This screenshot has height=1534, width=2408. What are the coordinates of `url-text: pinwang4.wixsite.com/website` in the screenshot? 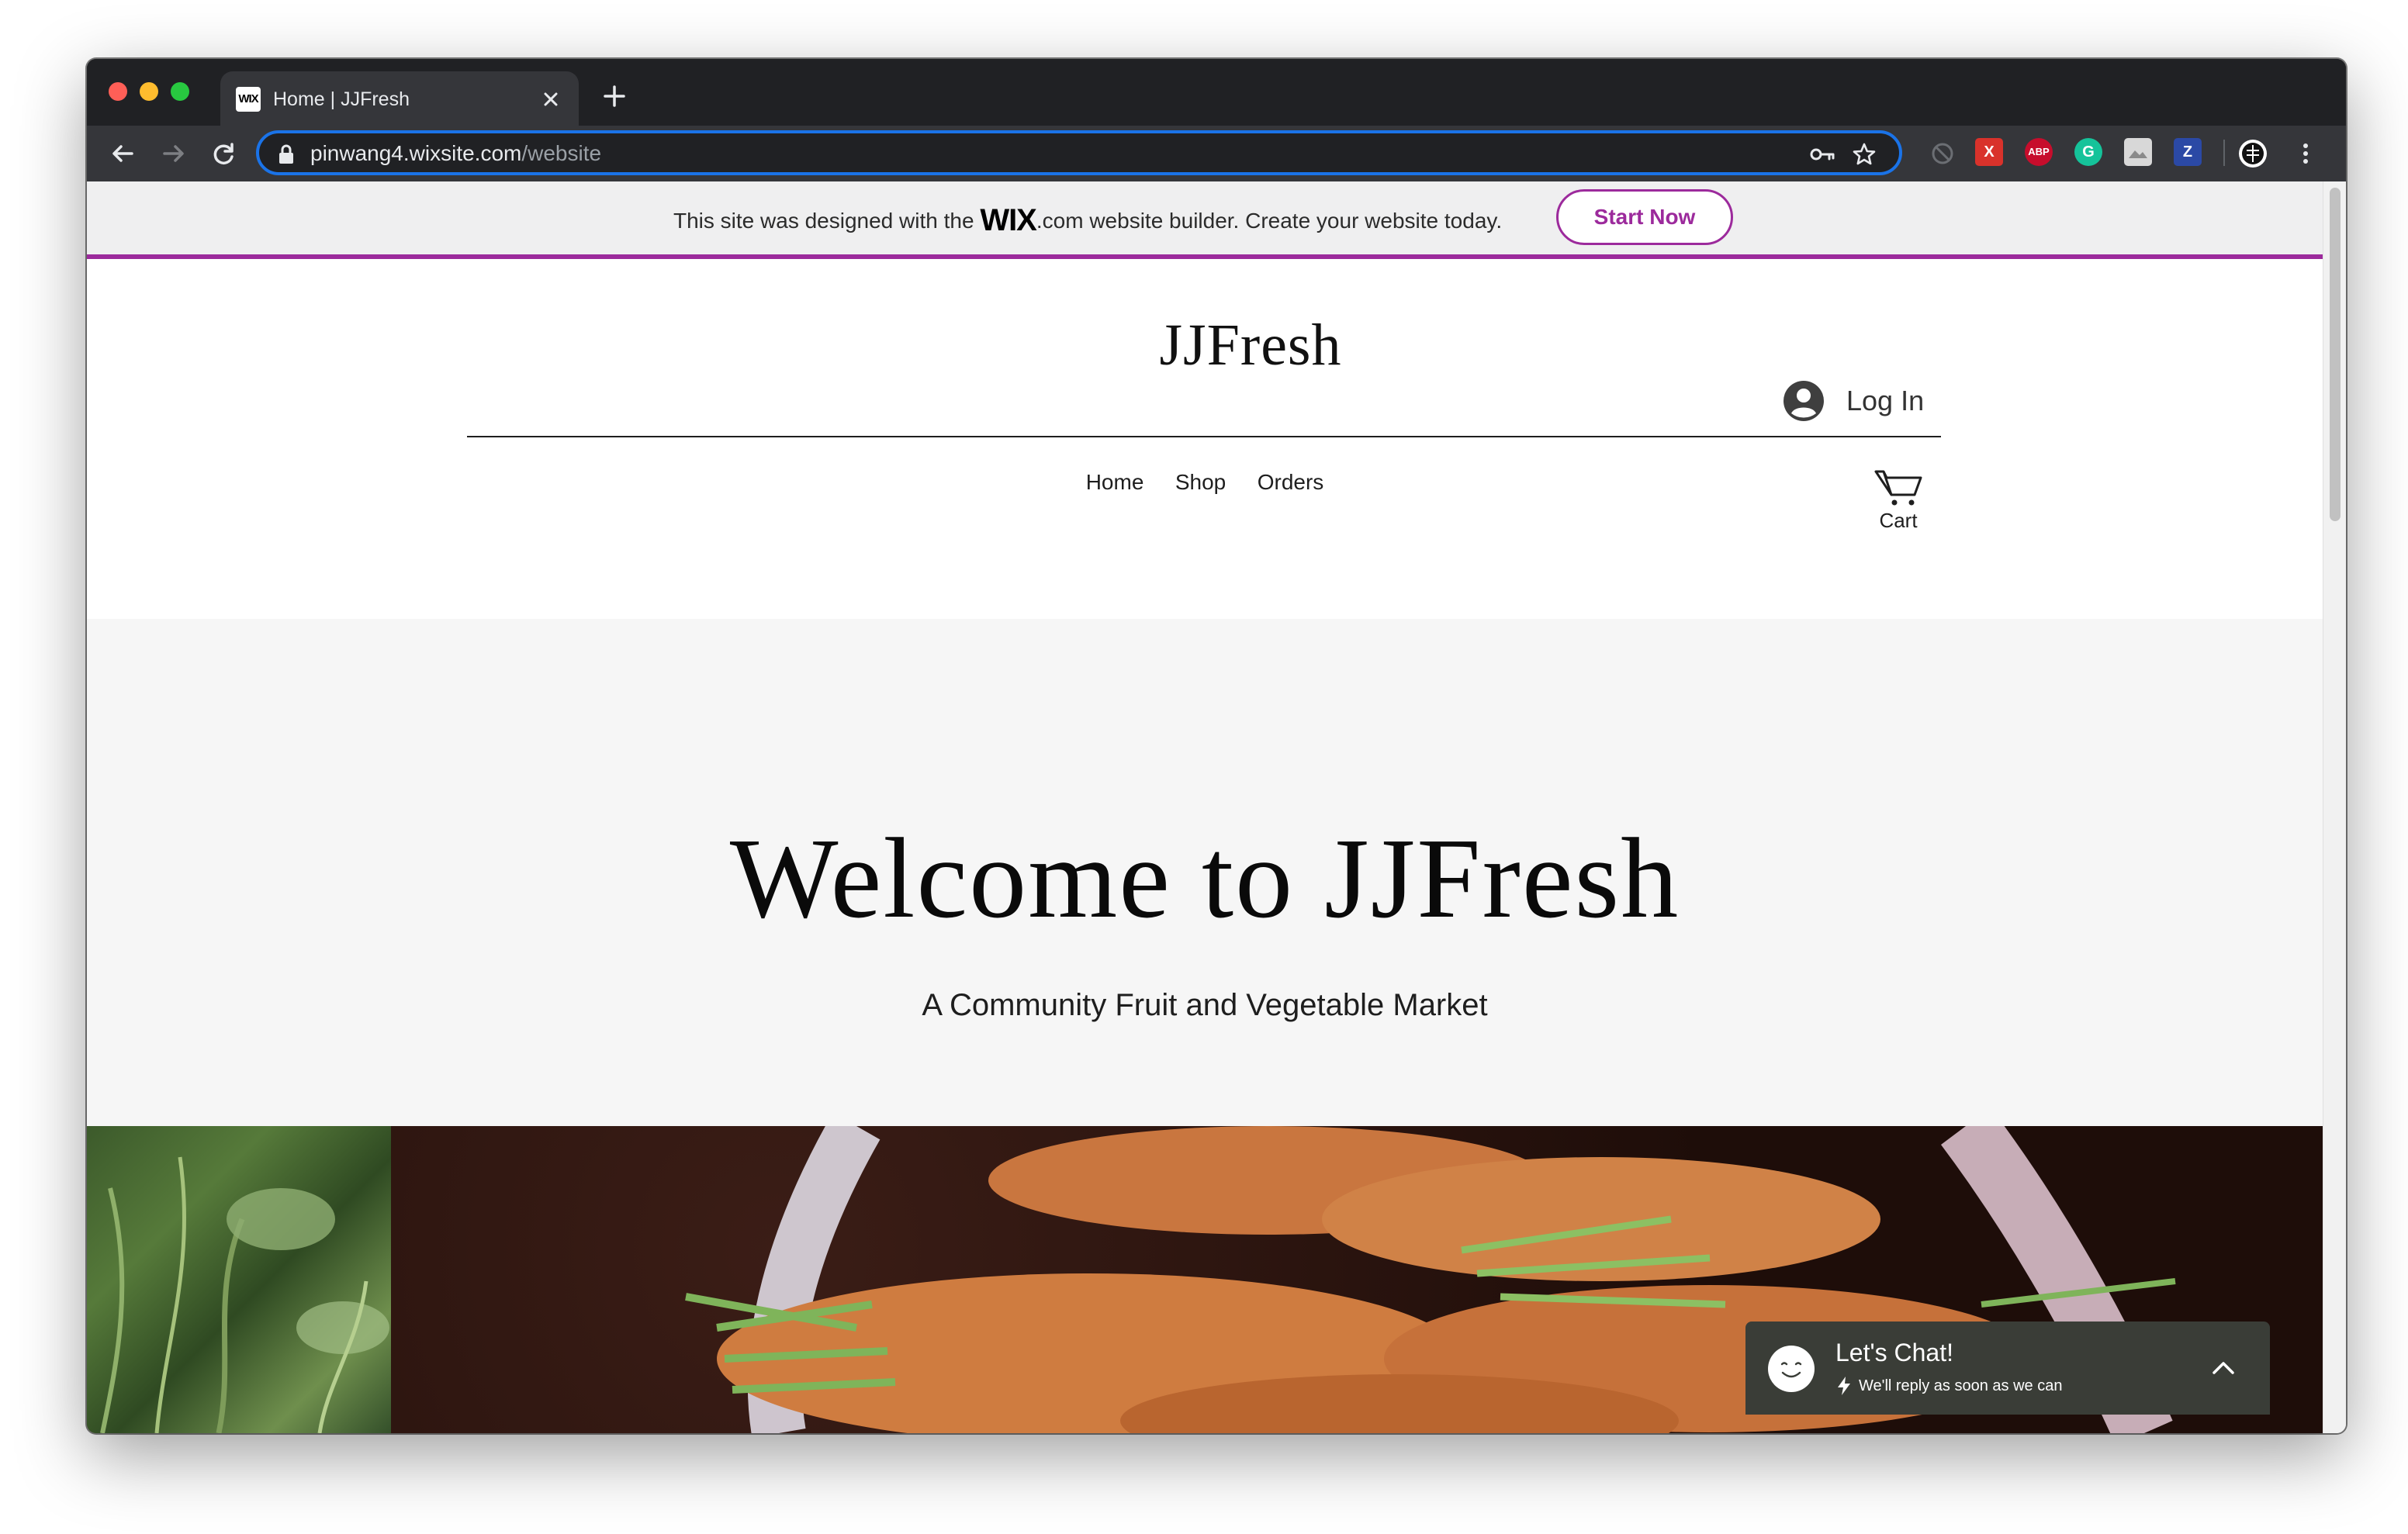 It's located at (455, 153).